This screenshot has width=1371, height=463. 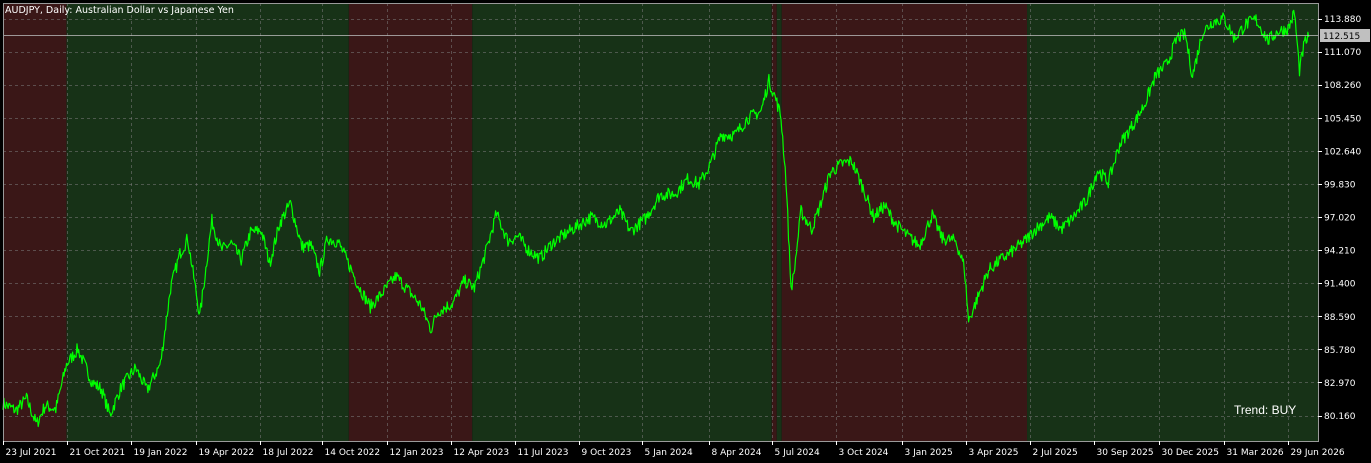 I want to click on trend-status-label: Trend: BUY, so click(x=1265, y=410).